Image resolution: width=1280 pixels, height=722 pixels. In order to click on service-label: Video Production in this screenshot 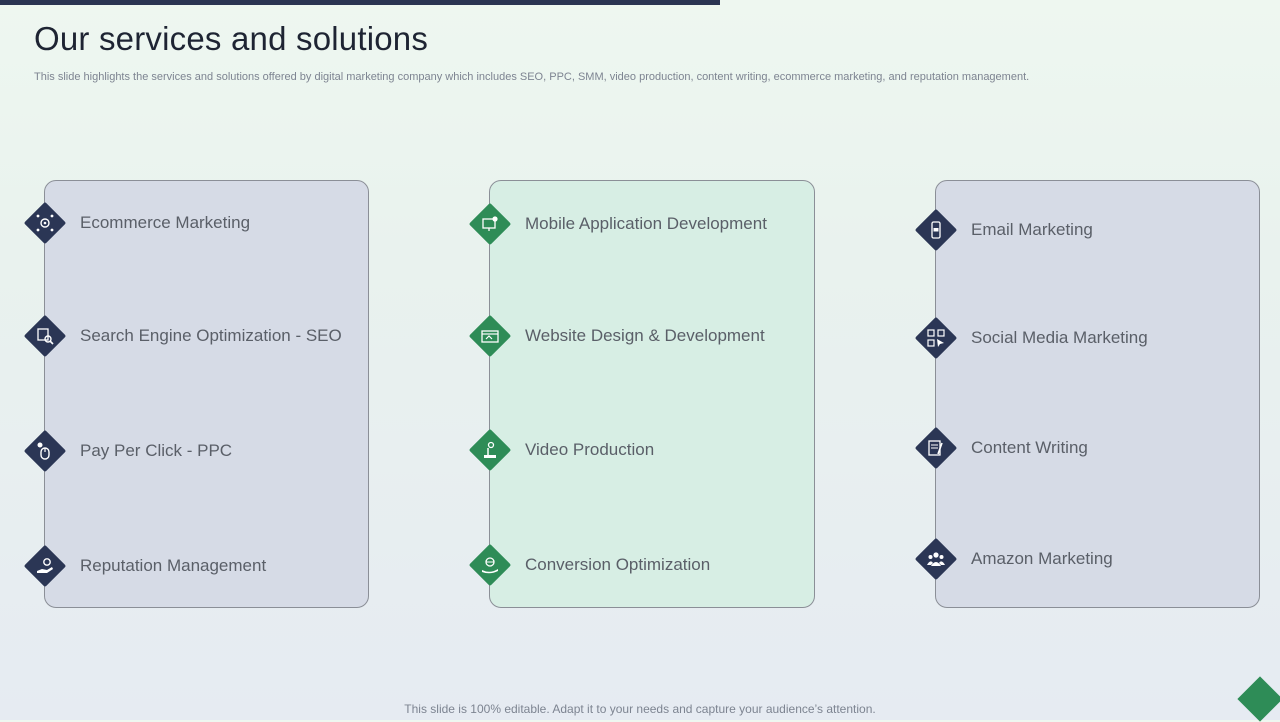, I will do `click(590, 449)`.